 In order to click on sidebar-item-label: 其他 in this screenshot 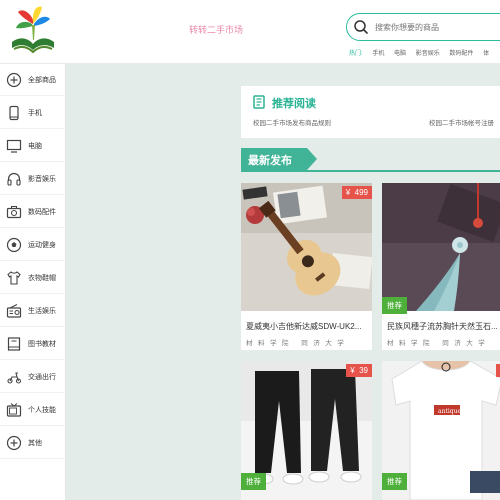, I will do `click(35, 443)`.